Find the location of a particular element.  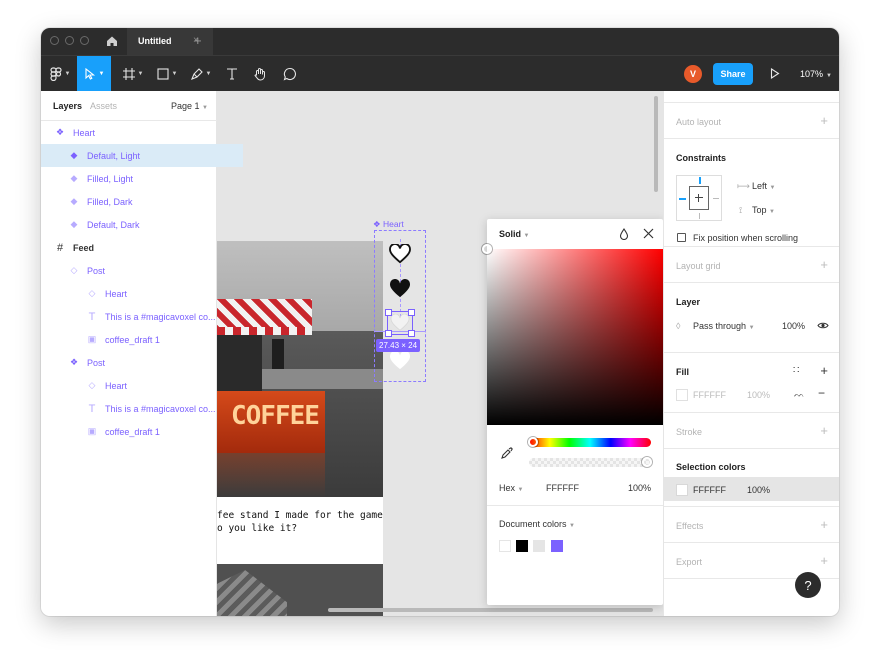

horizontal-constraint-dropdown: Left ▼ is located at coordinates (763, 186).